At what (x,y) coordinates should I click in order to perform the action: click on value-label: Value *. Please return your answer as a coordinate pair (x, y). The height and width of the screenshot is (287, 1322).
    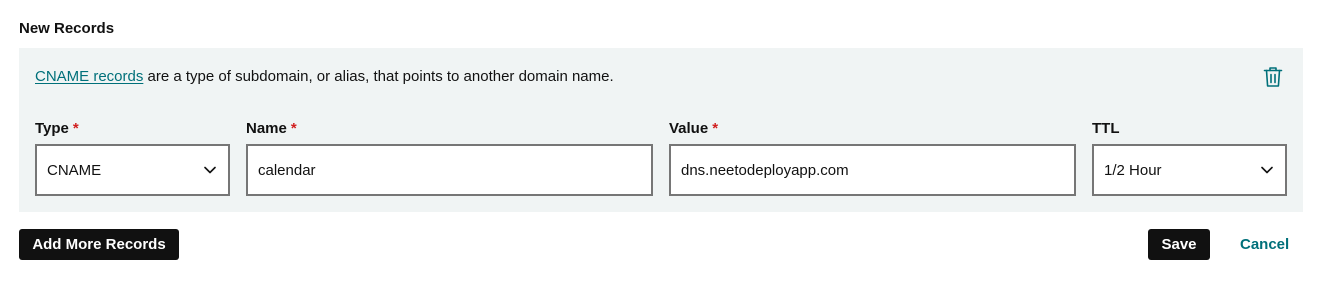
    Looking at the image, I should click on (694, 128).